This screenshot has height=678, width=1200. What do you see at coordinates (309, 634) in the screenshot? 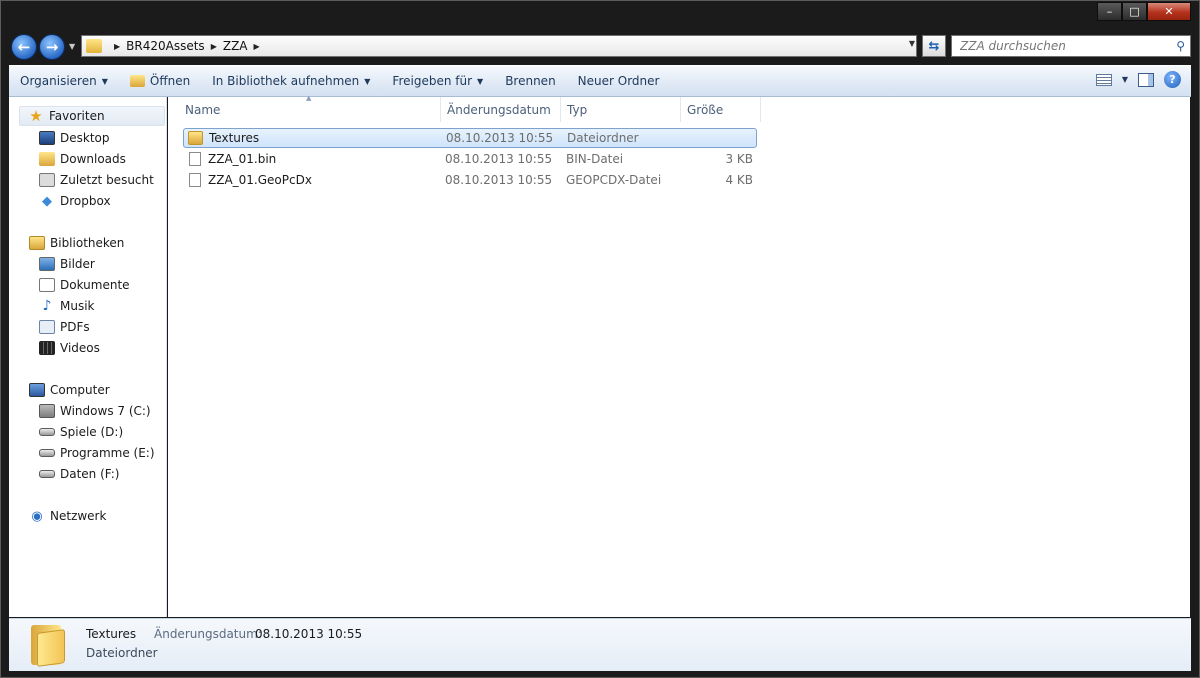
I see `details-date-value: 08.10.2013 10:55` at bounding box center [309, 634].